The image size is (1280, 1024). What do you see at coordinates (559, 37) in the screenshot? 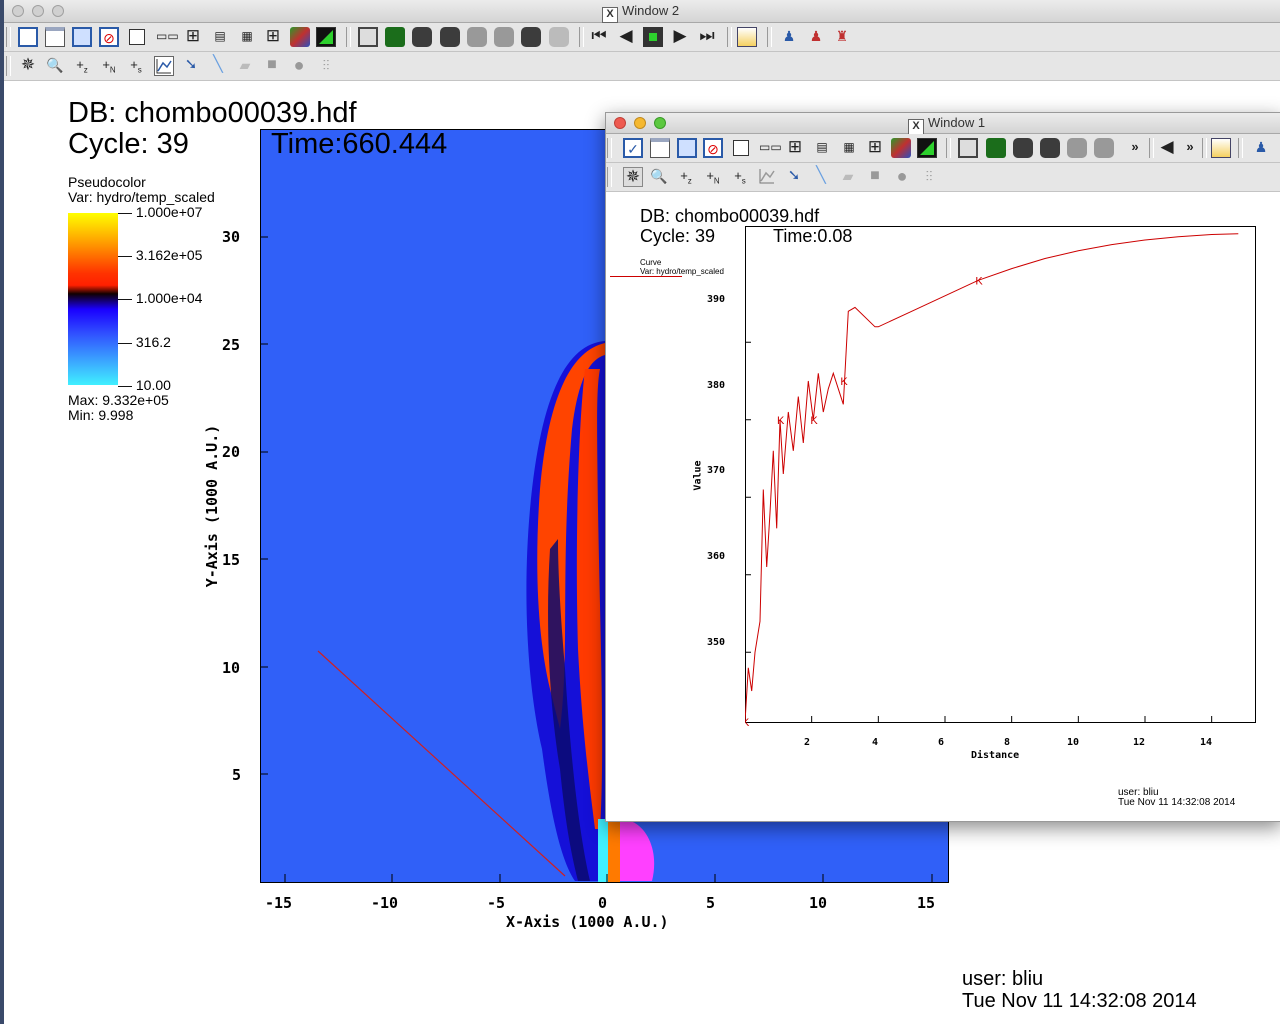
I see `camera-6-icon` at bounding box center [559, 37].